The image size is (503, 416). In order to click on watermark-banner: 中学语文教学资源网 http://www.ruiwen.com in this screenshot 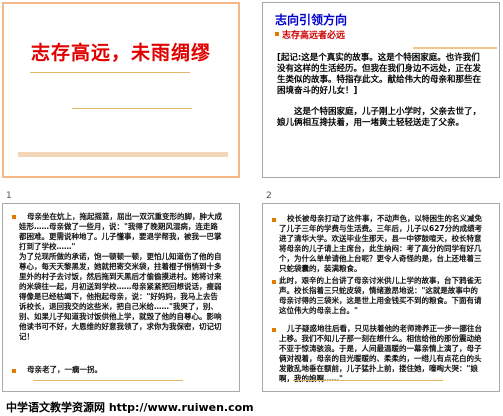, I will do `click(130, 407)`.